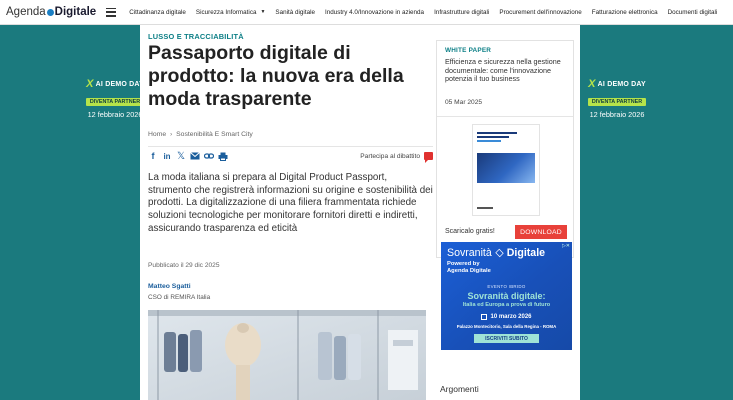 Image resolution: width=733 pixels, height=400 pixels. What do you see at coordinates (209, 156) in the screenshot?
I see `link-icon` at bounding box center [209, 156].